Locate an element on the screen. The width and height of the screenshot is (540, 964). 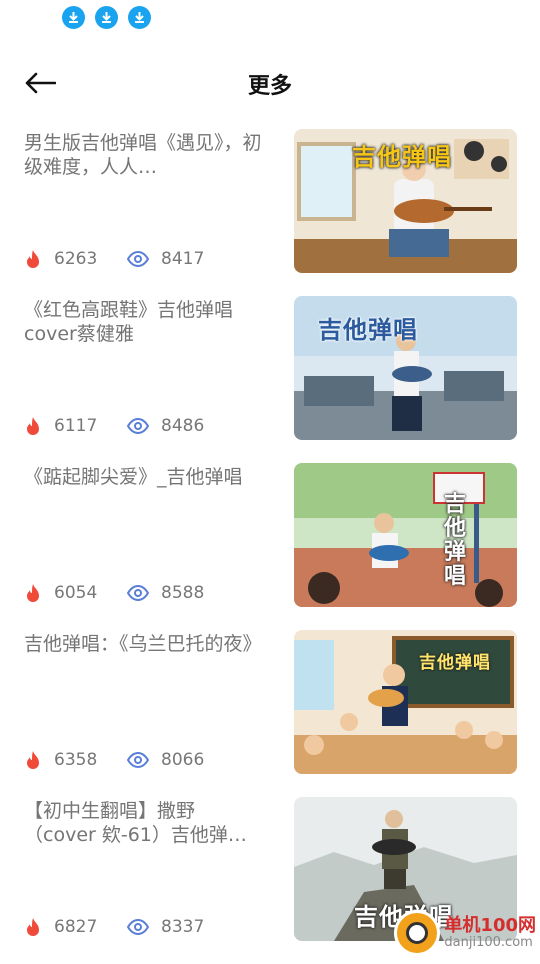
view-count: 8417 is located at coordinates (183, 259).